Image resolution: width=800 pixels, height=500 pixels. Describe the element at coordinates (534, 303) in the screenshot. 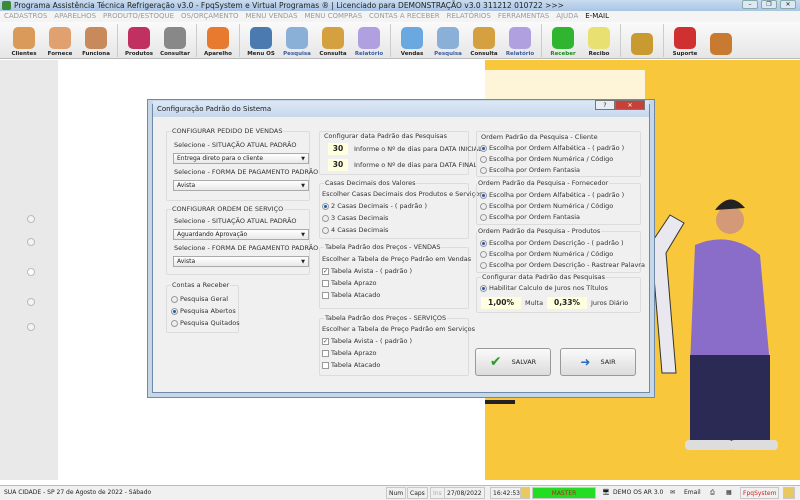

I see `label: Multa` at that location.